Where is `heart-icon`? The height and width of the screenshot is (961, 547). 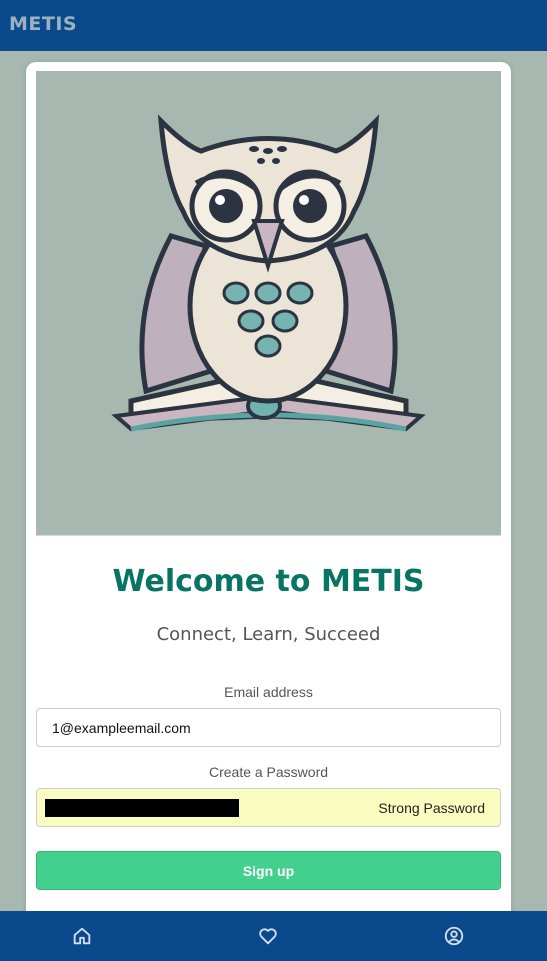 heart-icon is located at coordinates (268, 936).